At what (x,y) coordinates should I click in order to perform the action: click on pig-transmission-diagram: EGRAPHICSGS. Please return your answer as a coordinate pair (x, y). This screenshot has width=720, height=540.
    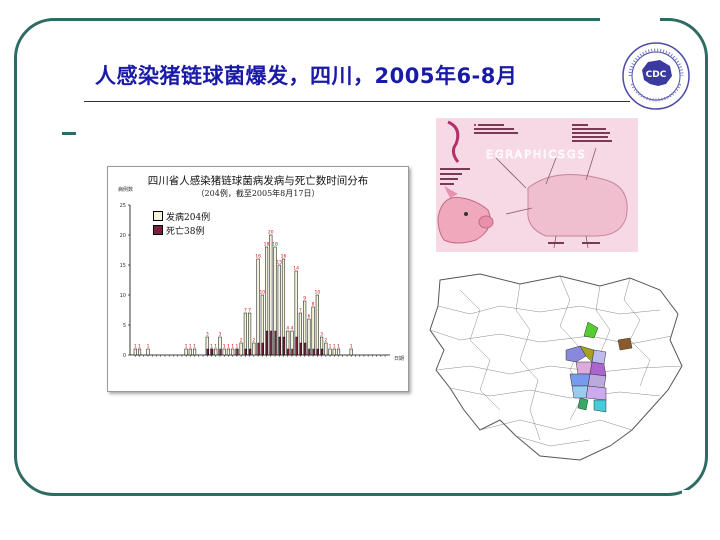
    Looking at the image, I should click on (537, 185).